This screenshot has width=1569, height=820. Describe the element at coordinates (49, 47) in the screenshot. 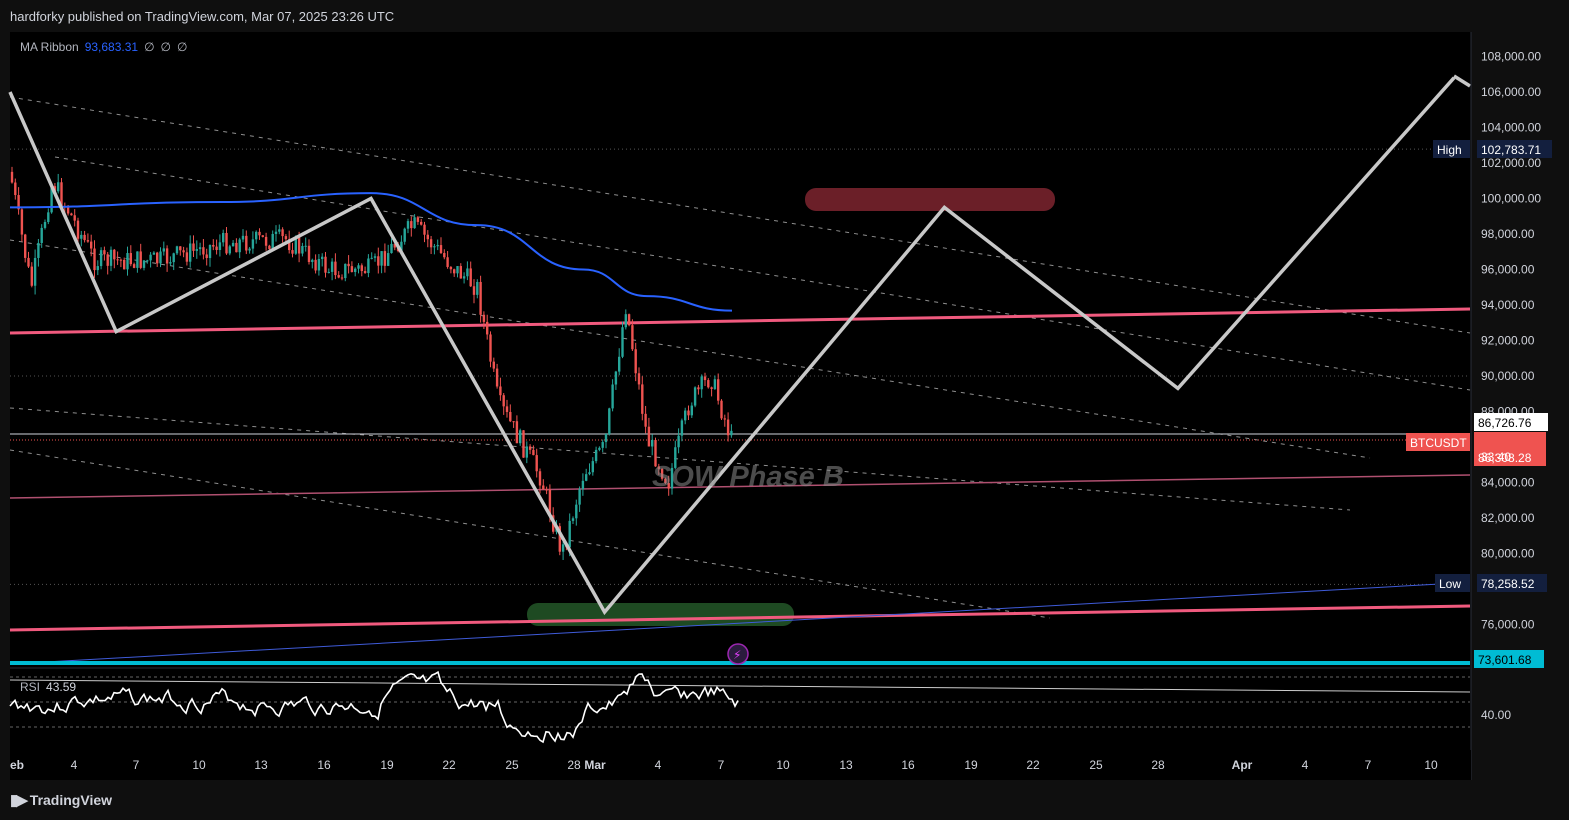

I see `ma-ribbon-name: MA Ribbon` at that location.